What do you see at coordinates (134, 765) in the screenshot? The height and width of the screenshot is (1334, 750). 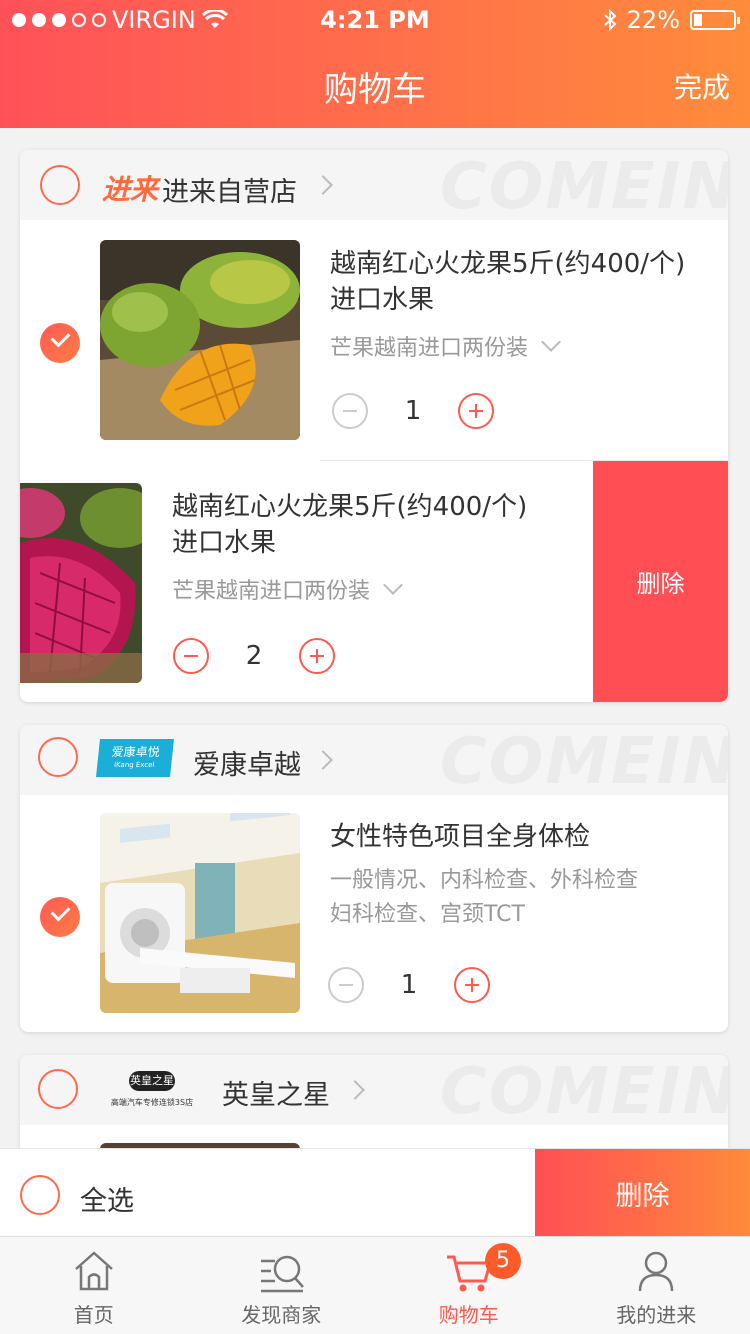 I see `store-logo-subtext: iKang Excel` at bounding box center [134, 765].